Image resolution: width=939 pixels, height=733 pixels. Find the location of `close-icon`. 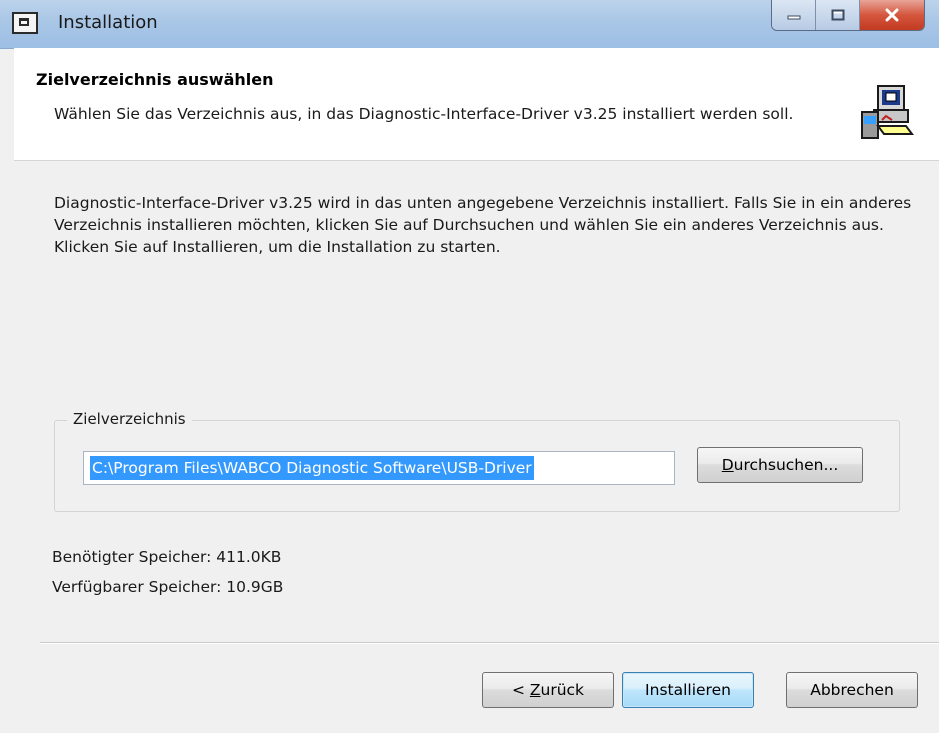

close-icon is located at coordinates (892, 15).